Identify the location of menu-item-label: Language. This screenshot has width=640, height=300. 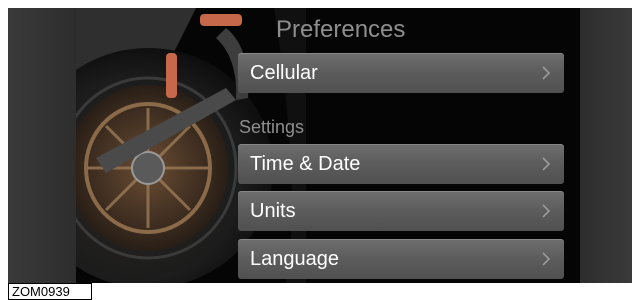
(294, 259).